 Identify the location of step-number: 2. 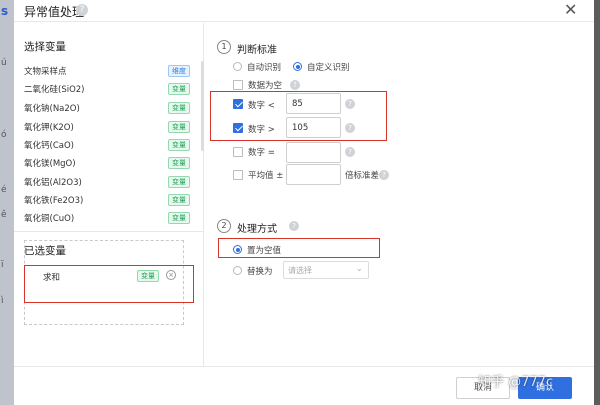
(224, 226).